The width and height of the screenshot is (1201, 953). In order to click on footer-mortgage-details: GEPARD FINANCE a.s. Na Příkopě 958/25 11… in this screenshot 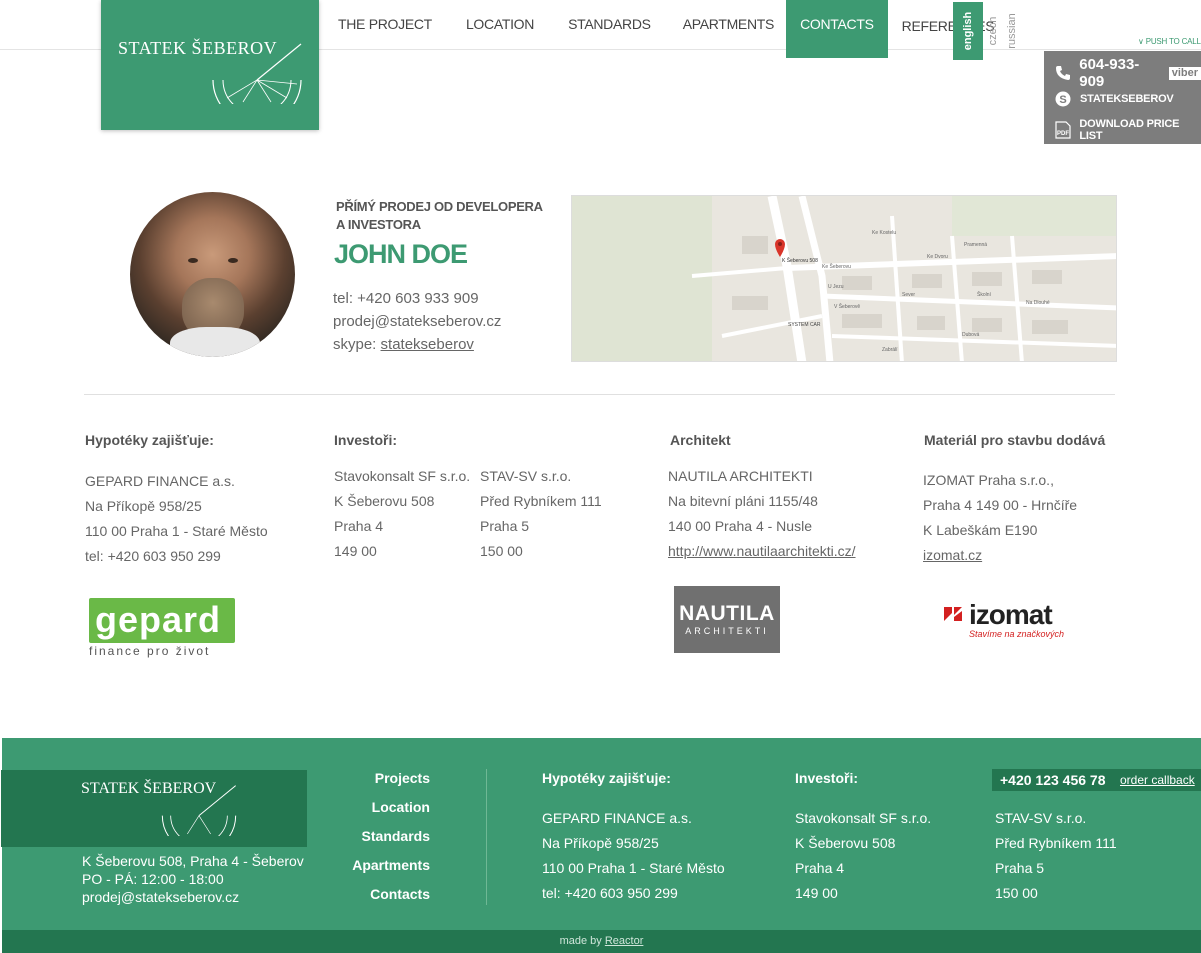, I will do `click(633, 855)`.